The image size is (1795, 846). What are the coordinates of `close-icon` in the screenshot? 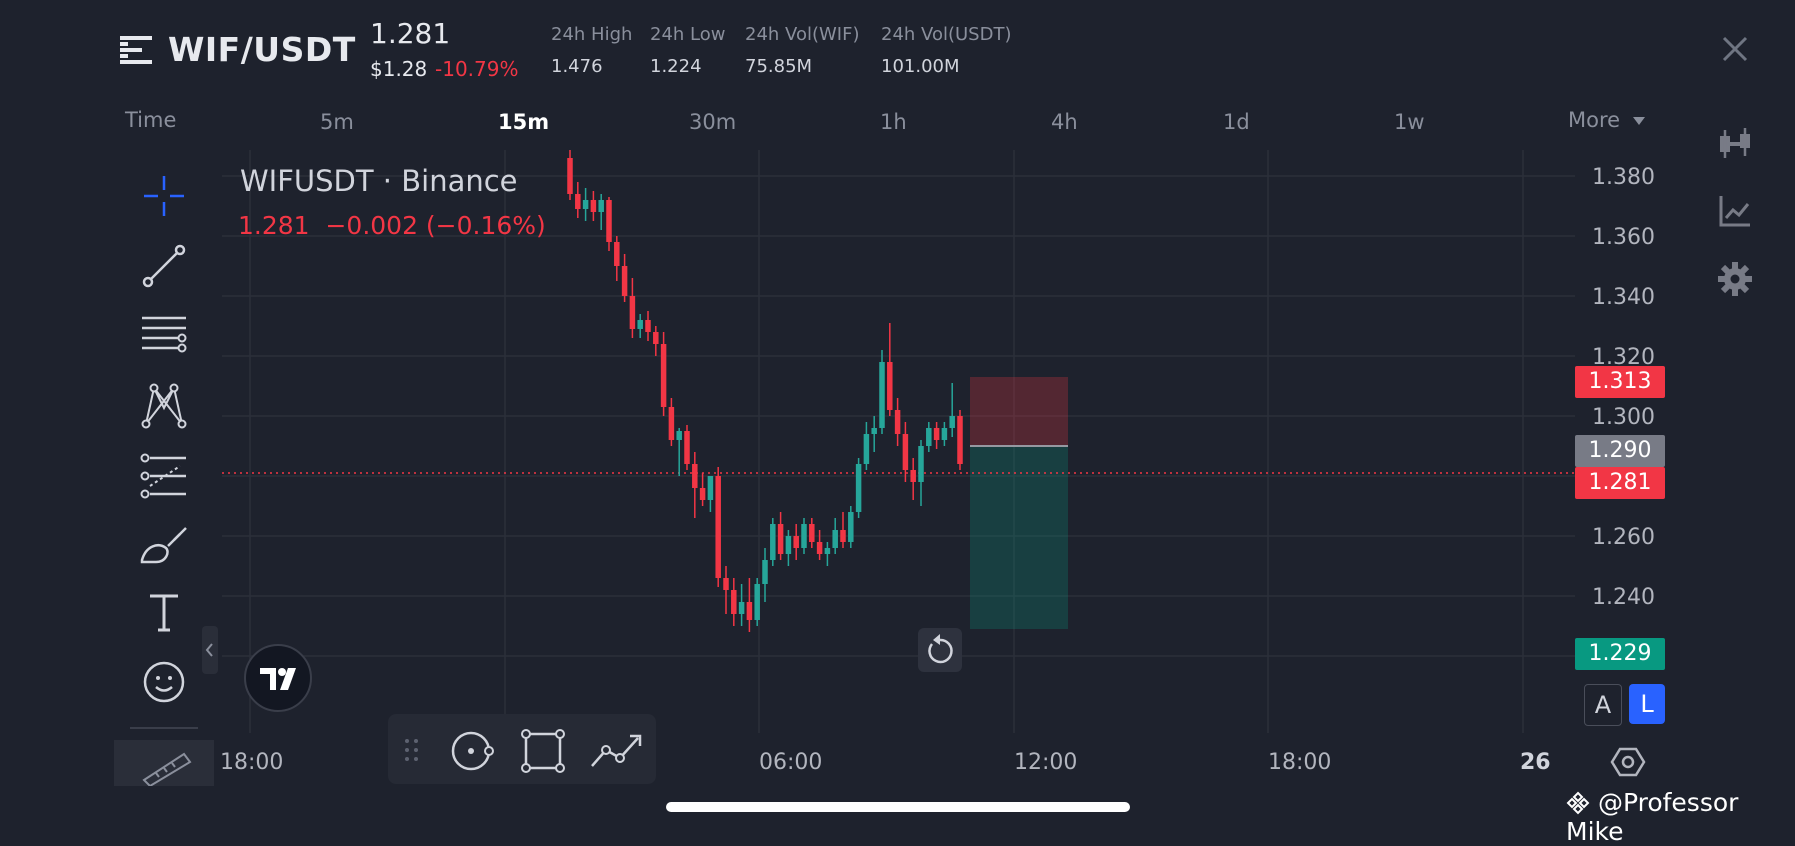 It's located at (1735, 49).